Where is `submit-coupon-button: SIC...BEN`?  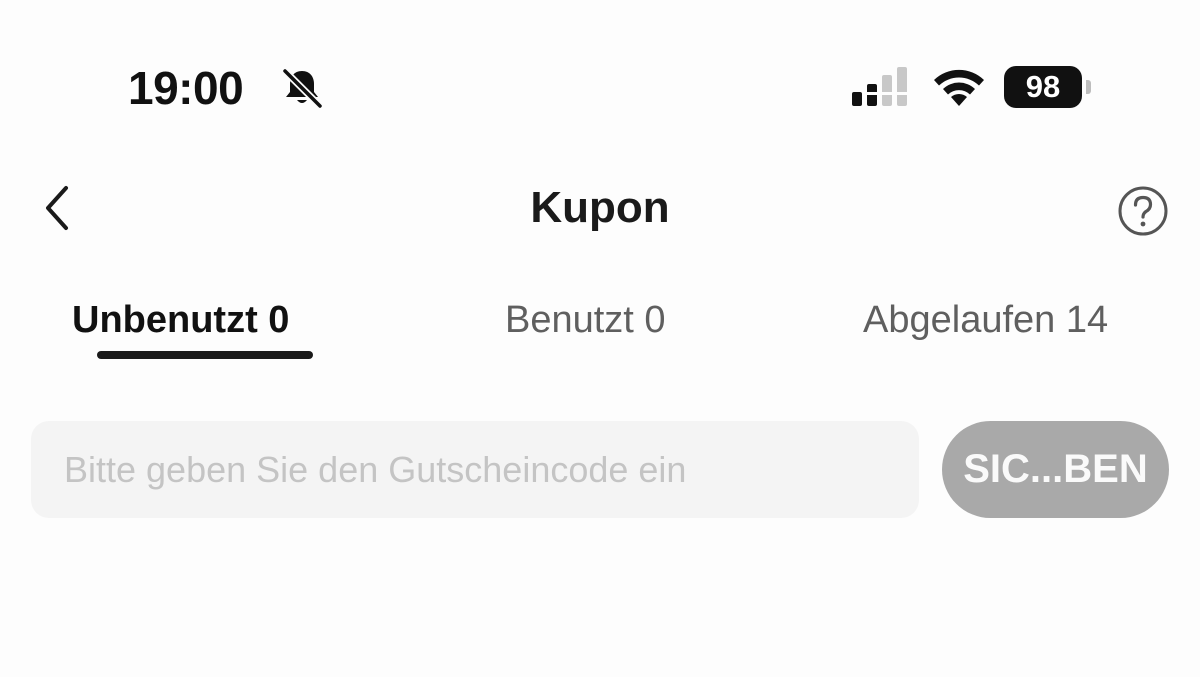 submit-coupon-button: SIC...BEN is located at coordinates (1055, 469).